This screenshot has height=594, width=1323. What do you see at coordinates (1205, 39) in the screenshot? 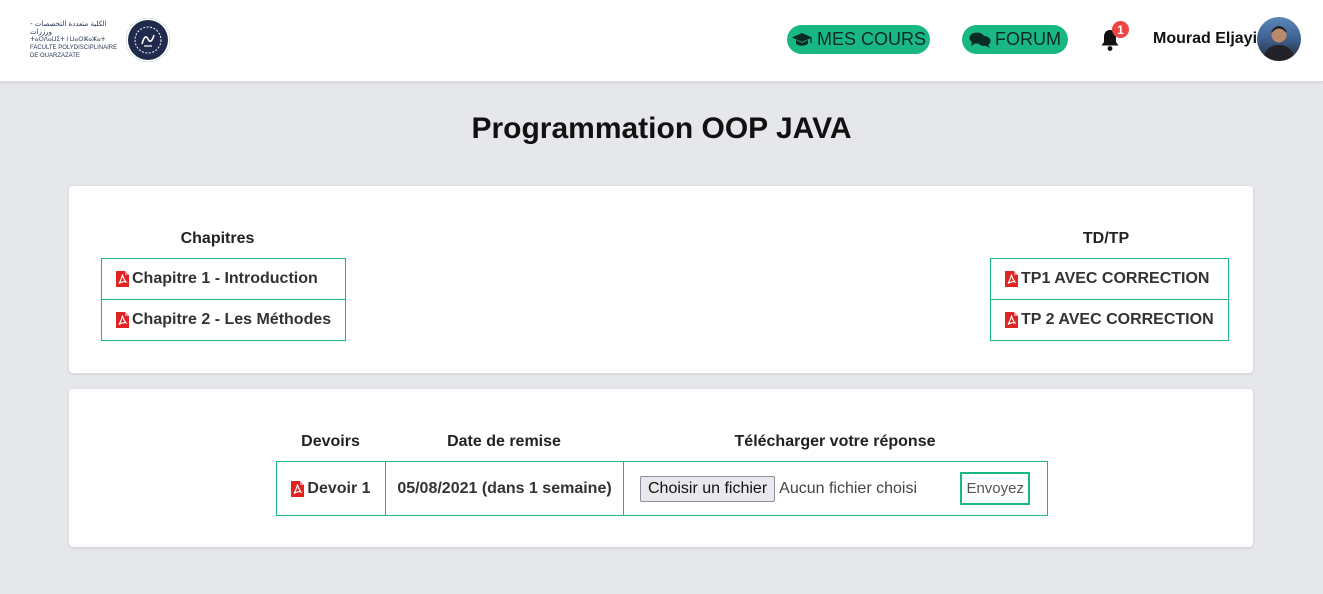
I see `user-name: Mourad Eljayi` at bounding box center [1205, 39].